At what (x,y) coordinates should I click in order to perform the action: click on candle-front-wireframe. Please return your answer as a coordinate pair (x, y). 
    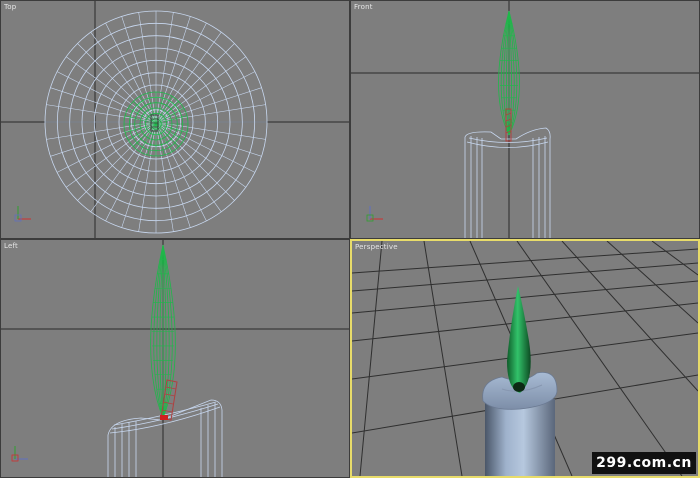
    Looking at the image, I should click on (507, 182).